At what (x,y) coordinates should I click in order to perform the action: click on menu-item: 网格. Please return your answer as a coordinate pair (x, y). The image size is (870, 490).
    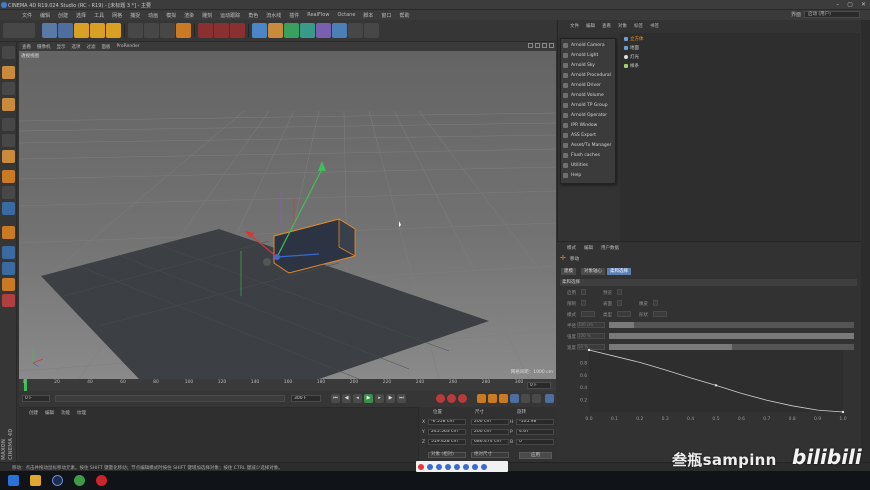
    Looking at the image, I should click on (117, 15).